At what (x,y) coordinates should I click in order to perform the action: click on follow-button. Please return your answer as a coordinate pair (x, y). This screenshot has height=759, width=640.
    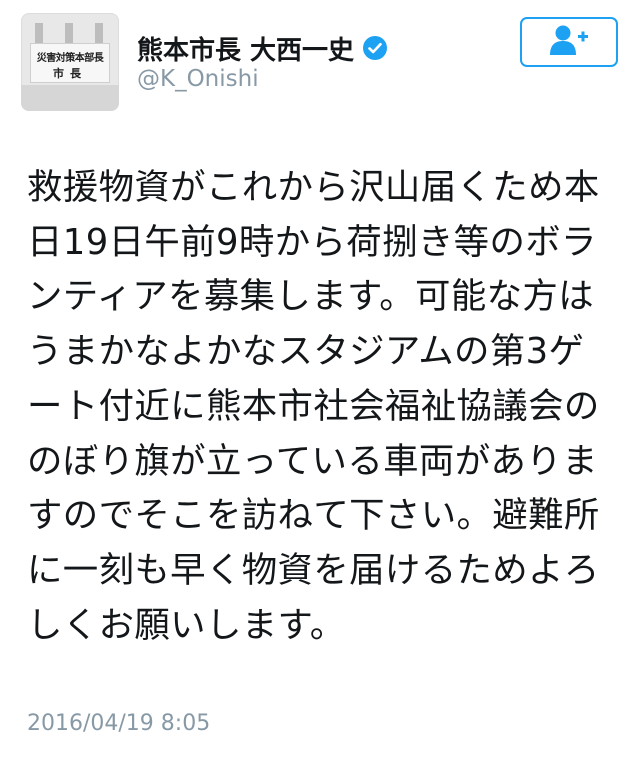
    Looking at the image, I should click on (569, 42).